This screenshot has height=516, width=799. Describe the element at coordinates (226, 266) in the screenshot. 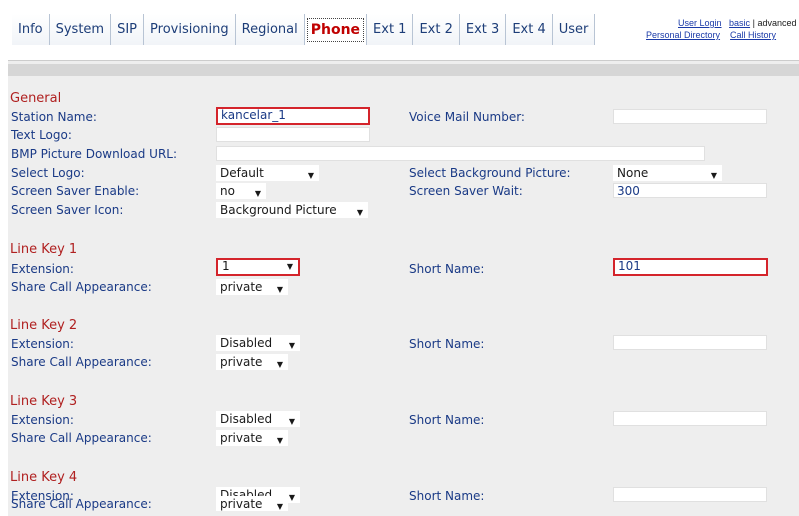

I see `line-key-1-extension-value: 1` at that location.